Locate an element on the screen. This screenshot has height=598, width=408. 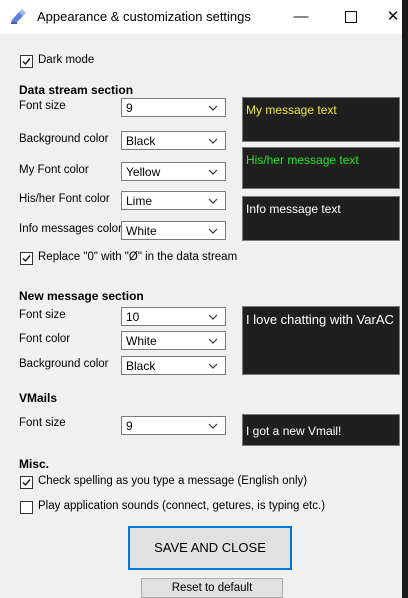
nm-background-color-value: Black is located at coordinates (141, 366).